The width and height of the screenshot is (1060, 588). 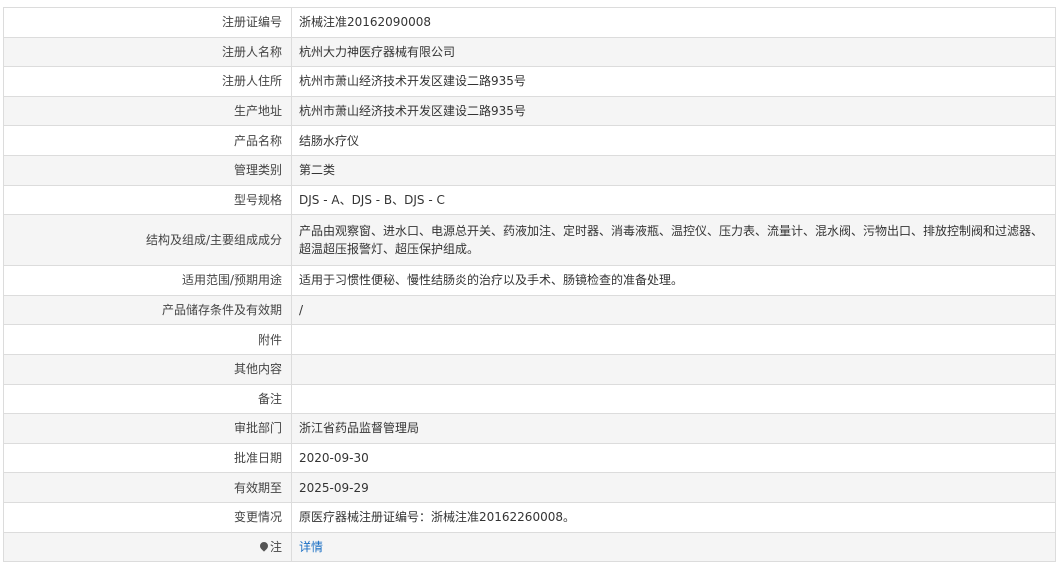 What do you see at coordinates (264, 546) in the screenshot?
I see `pin-icon` at bounding box center [264, 546].